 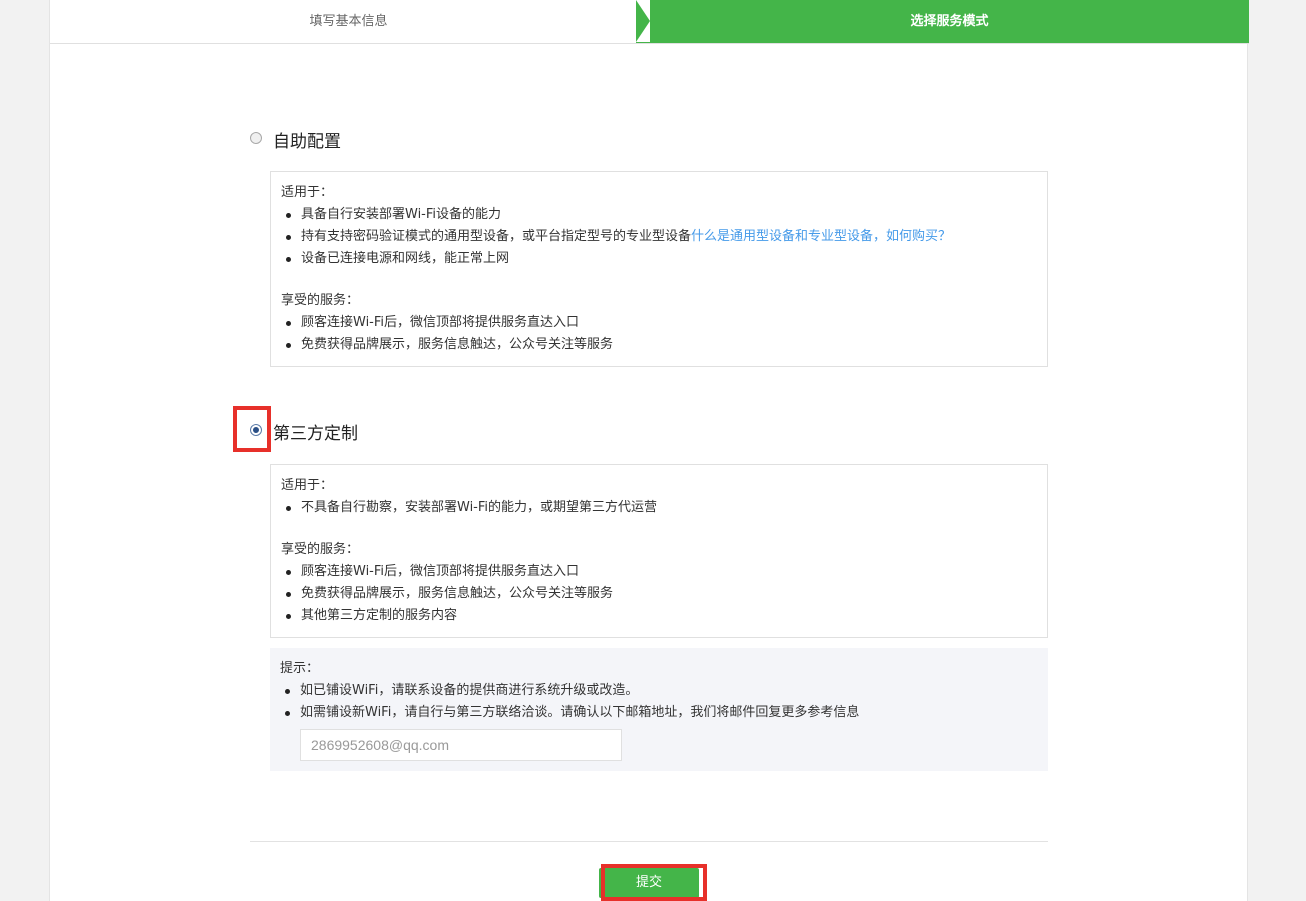 I want to click on step-basic-info: 填写基本信息, so click(x=348, y=21).